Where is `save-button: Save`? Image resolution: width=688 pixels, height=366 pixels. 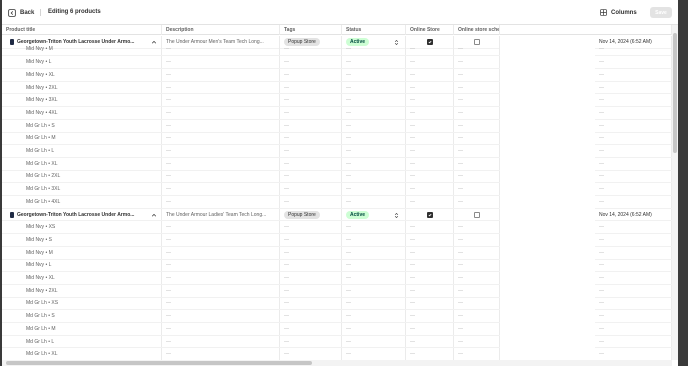
save-button: Save is located at coordinates (661, 12).